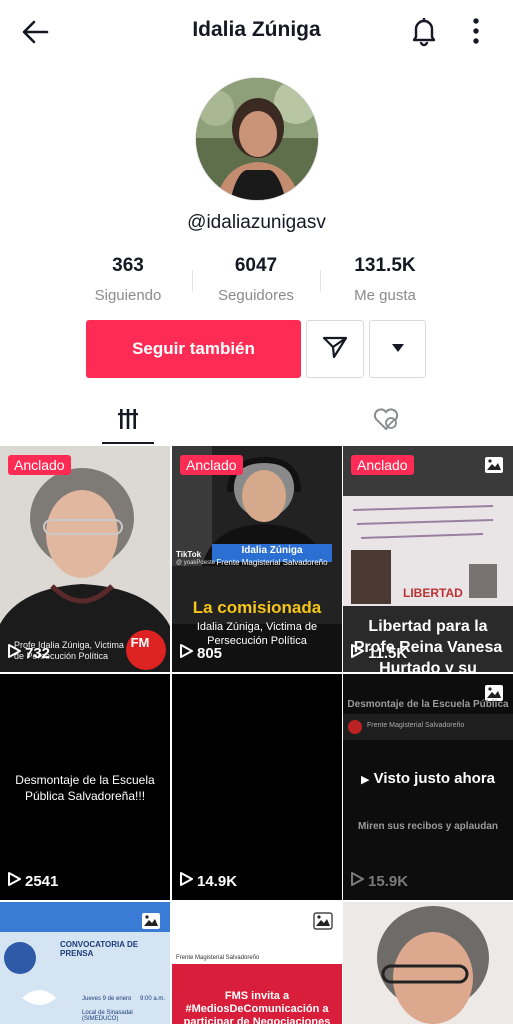  Describe the element at coordinates (476, 31) in the screenshot. I see `more-vertical-icon` at that location.